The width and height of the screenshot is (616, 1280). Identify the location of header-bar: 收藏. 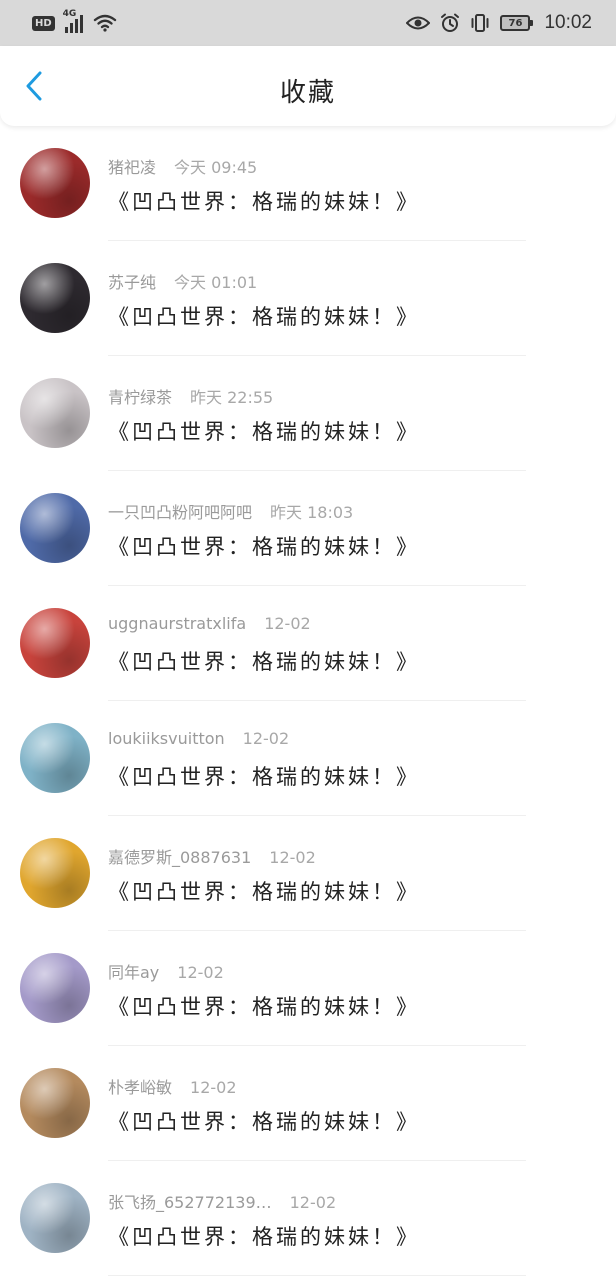
(308, 86).